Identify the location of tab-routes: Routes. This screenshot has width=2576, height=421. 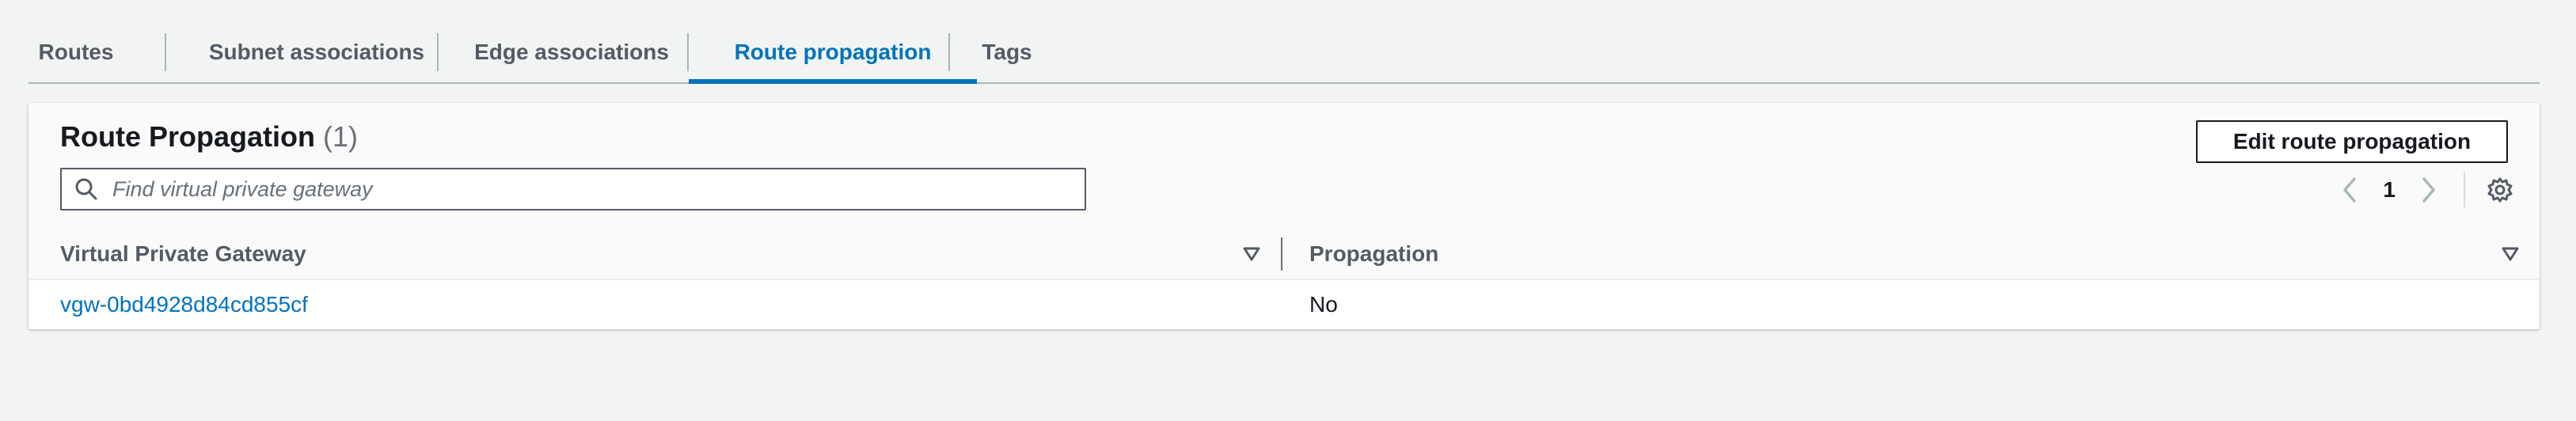
(75, 52).